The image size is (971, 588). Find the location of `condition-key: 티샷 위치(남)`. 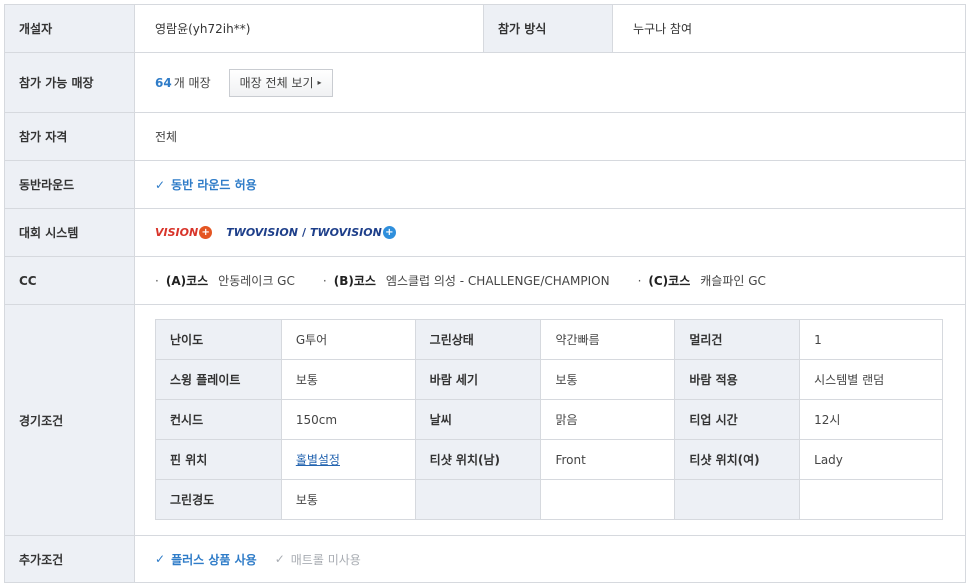

condition-key: 티샷 위치(남) is located at coordinates (478, 459).